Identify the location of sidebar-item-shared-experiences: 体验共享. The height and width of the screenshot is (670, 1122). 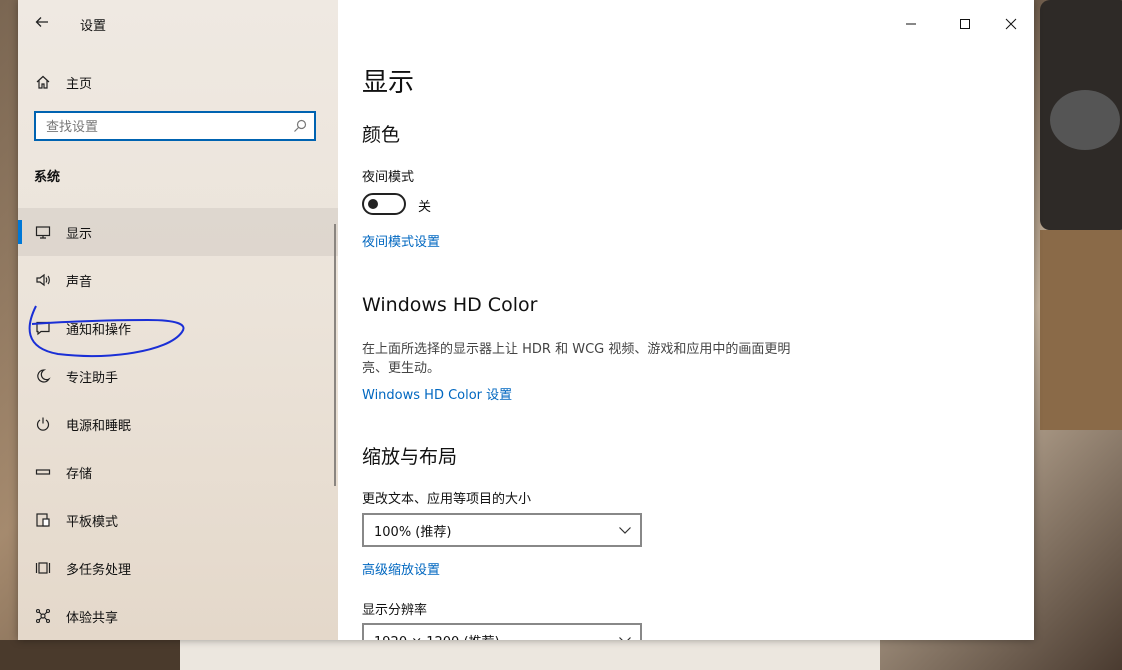
(178, 616).